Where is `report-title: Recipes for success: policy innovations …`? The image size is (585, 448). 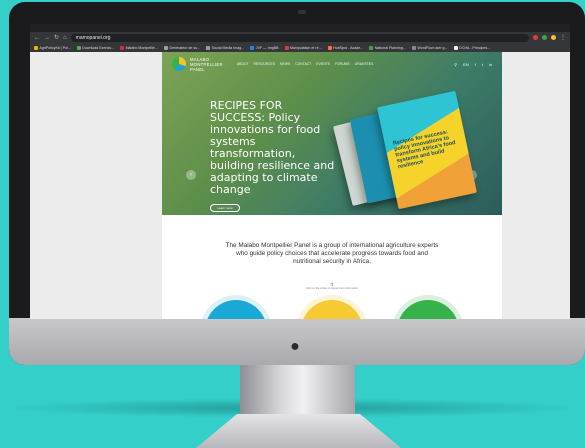 report-title: Recipes for success: policy innovations … is located at coordinates (424, 150).